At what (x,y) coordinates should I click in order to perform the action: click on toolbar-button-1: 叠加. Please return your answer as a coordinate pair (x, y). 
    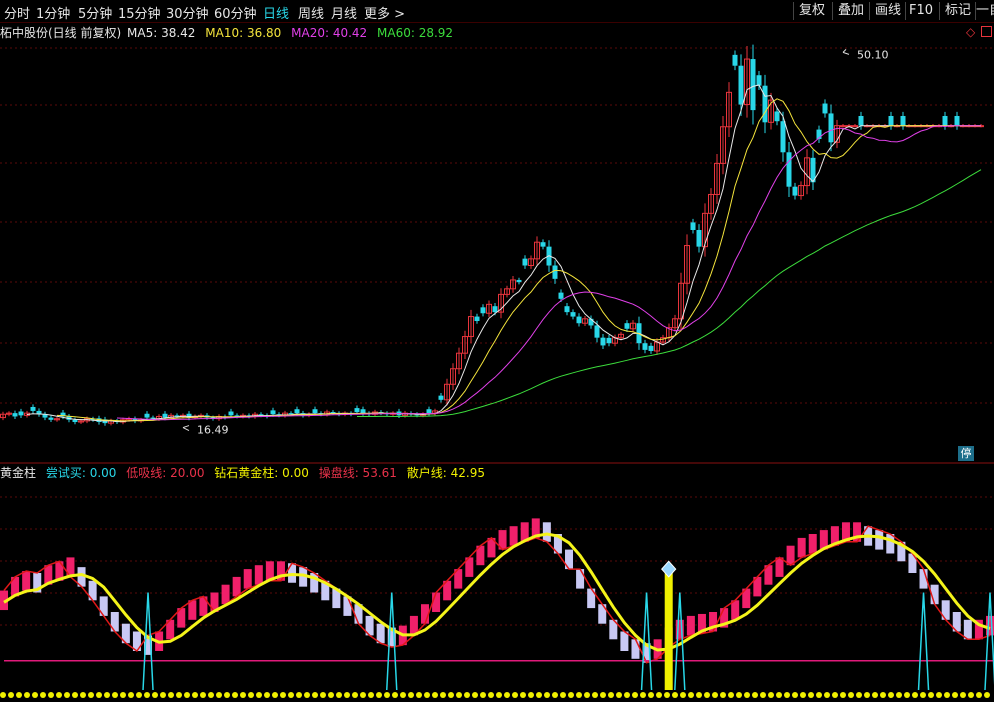
    Looking at the image, I should click on (851, 11).